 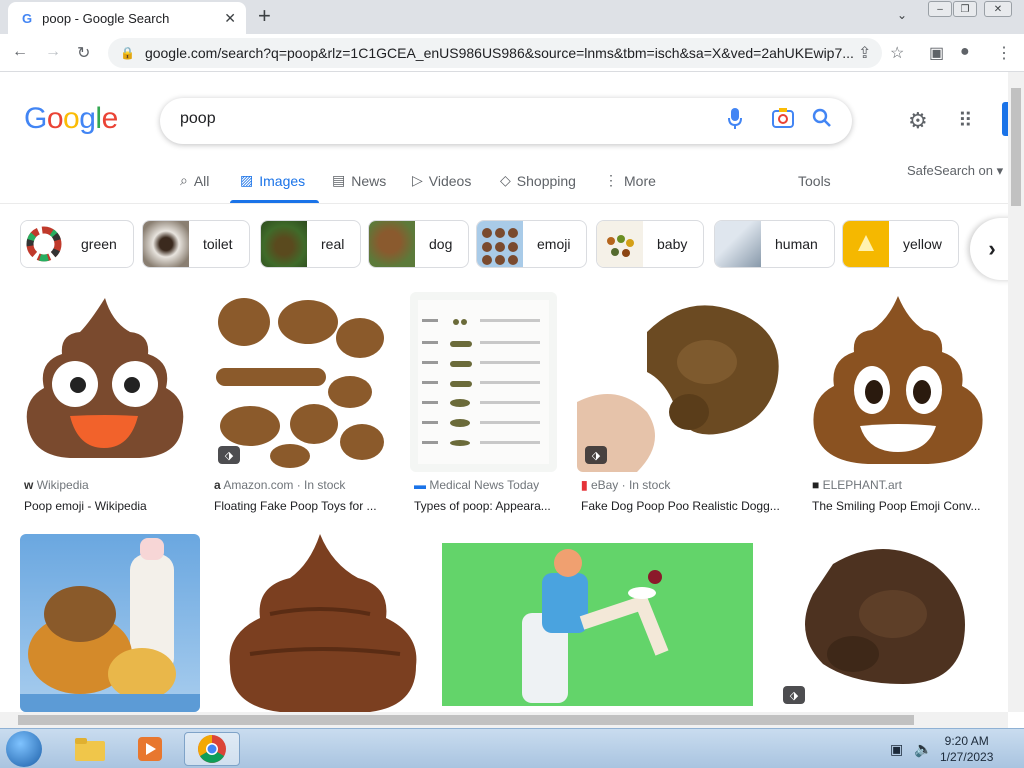 I want to click on forward-icon: →, so click(x=53, y=52).